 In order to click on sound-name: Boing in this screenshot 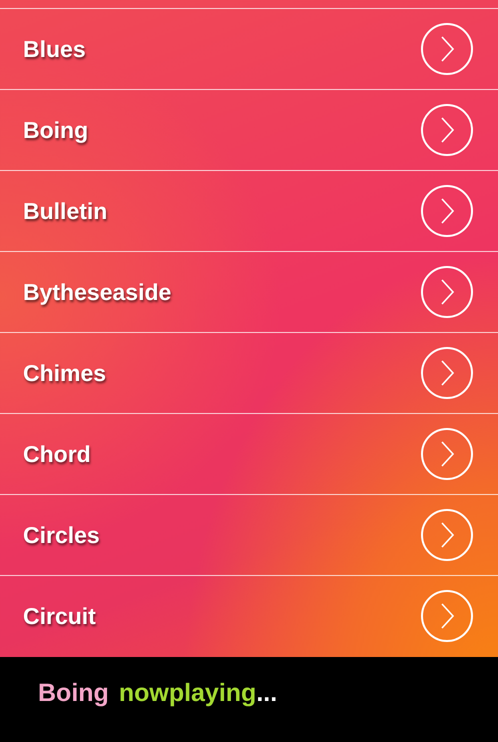, I will do `click(55, 130)`.